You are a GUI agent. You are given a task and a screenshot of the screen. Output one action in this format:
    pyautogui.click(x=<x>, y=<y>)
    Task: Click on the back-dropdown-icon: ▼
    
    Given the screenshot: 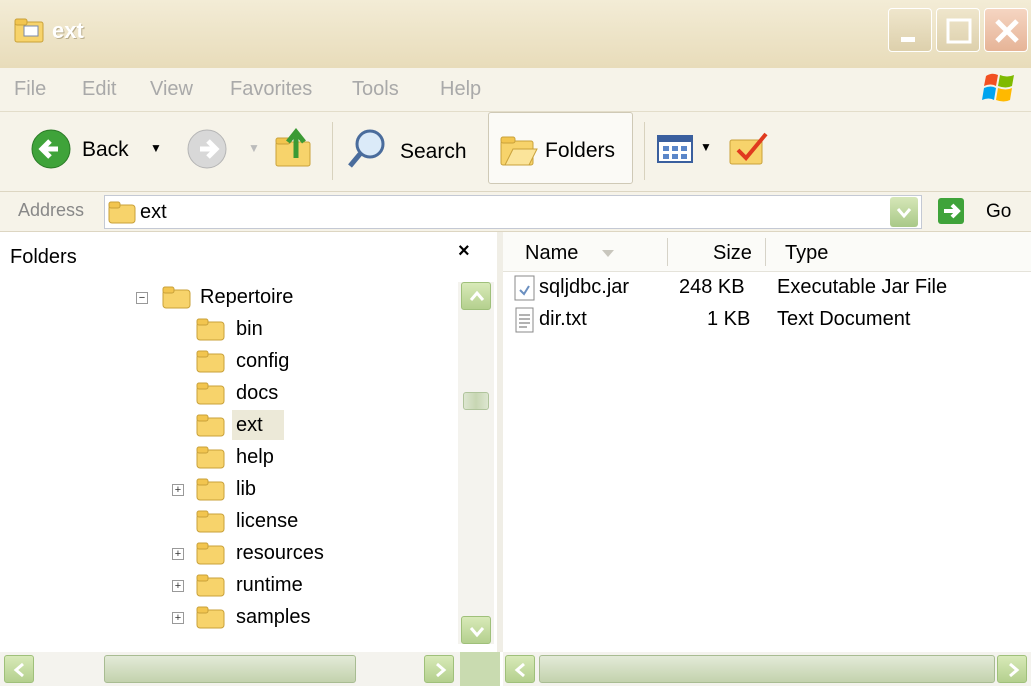 What is the action you would take?
    pyautogui.click(x=156, y=148)
    